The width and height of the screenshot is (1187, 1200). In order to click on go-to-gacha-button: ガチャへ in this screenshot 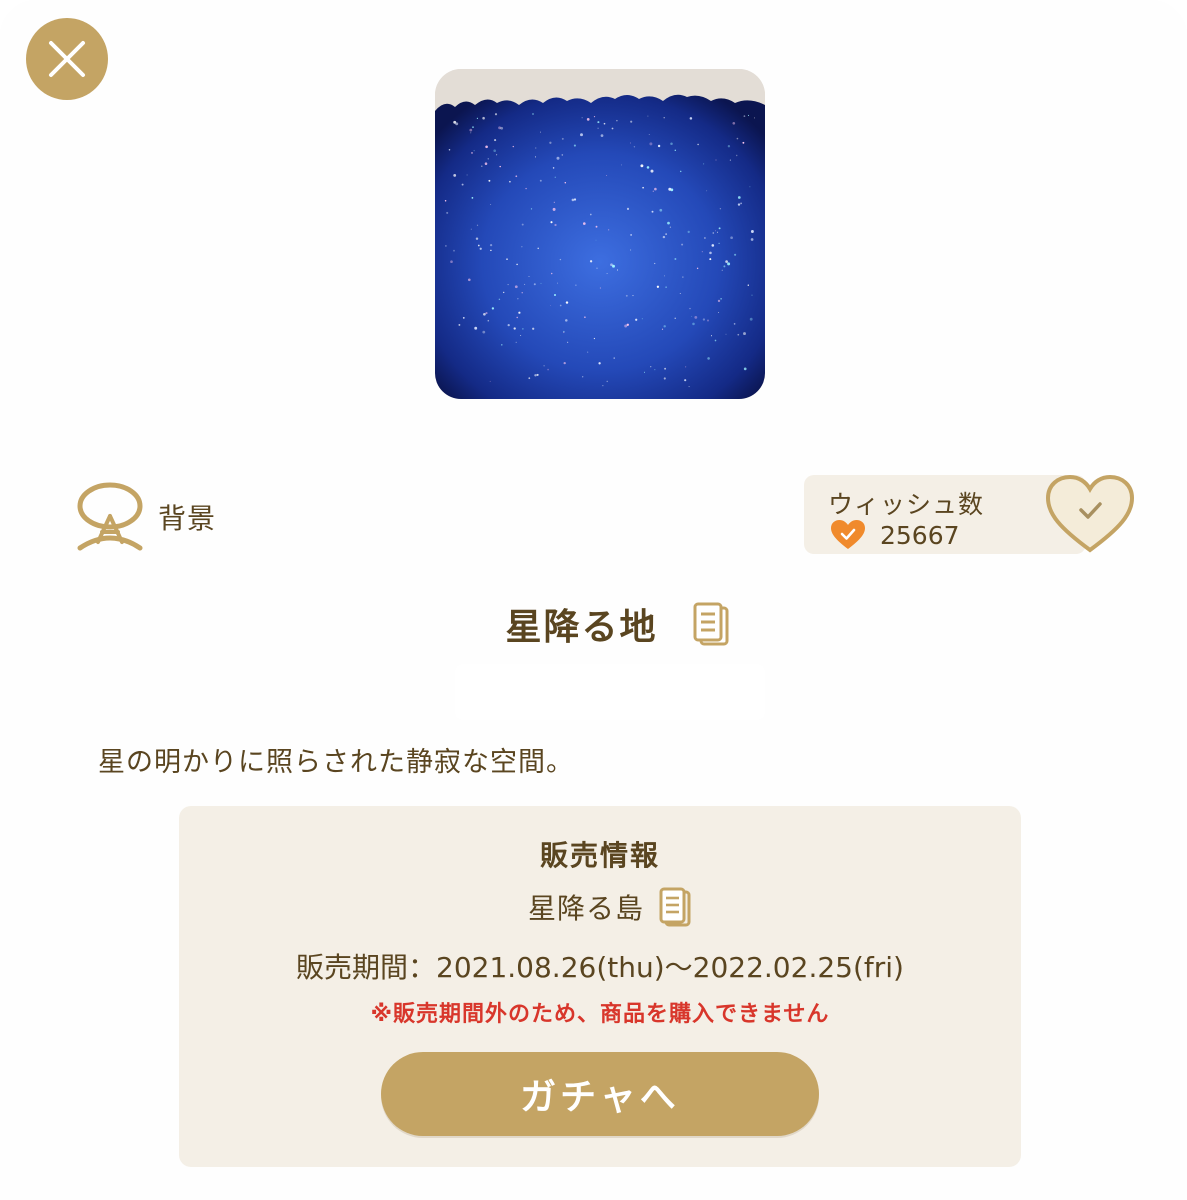, I will do `click(600, 1094)`.